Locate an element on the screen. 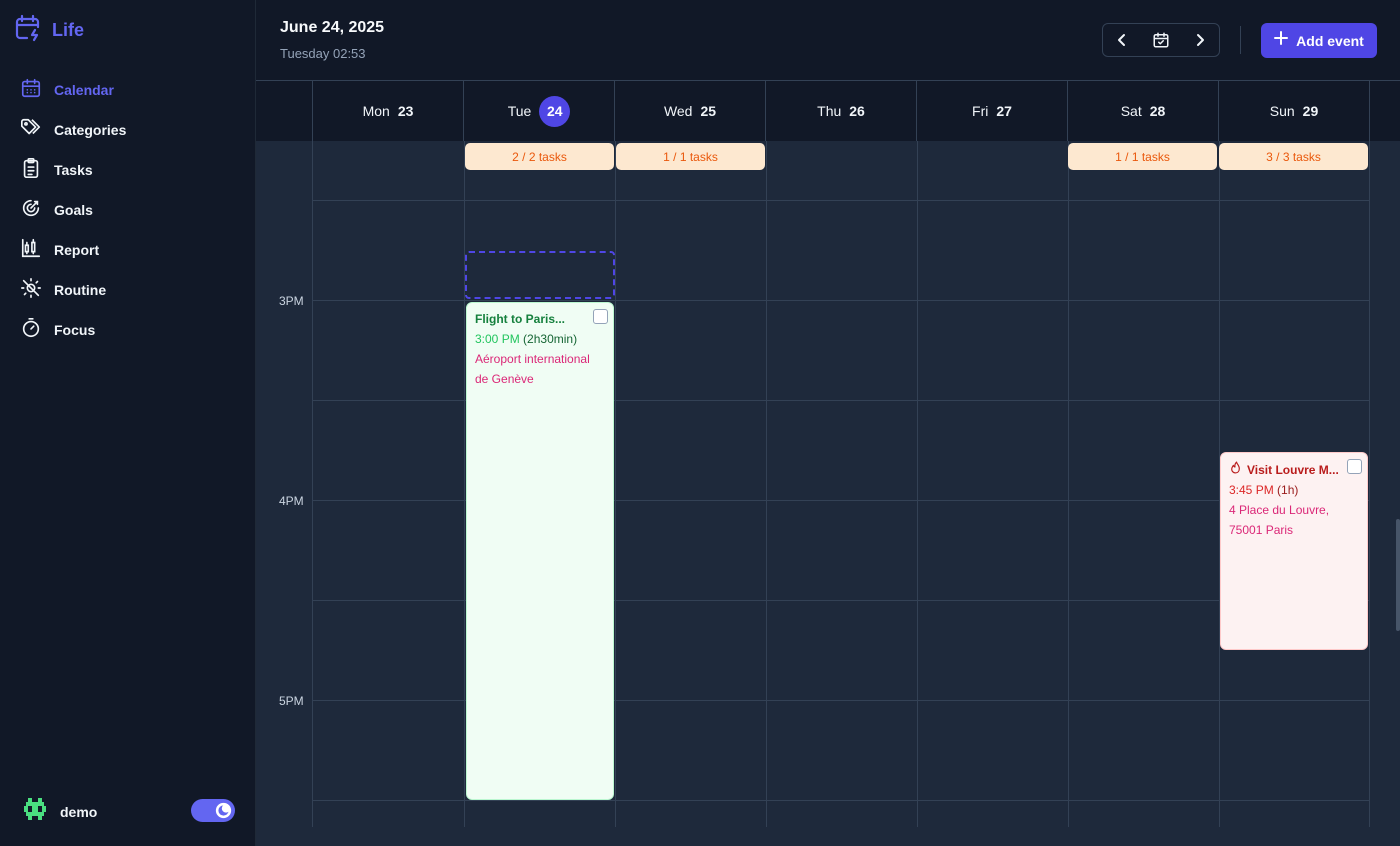 Image resolution: width=1400 pixels, height=846 pixels. sidebar-item-label: Goals is located at coordinates (73, 210).